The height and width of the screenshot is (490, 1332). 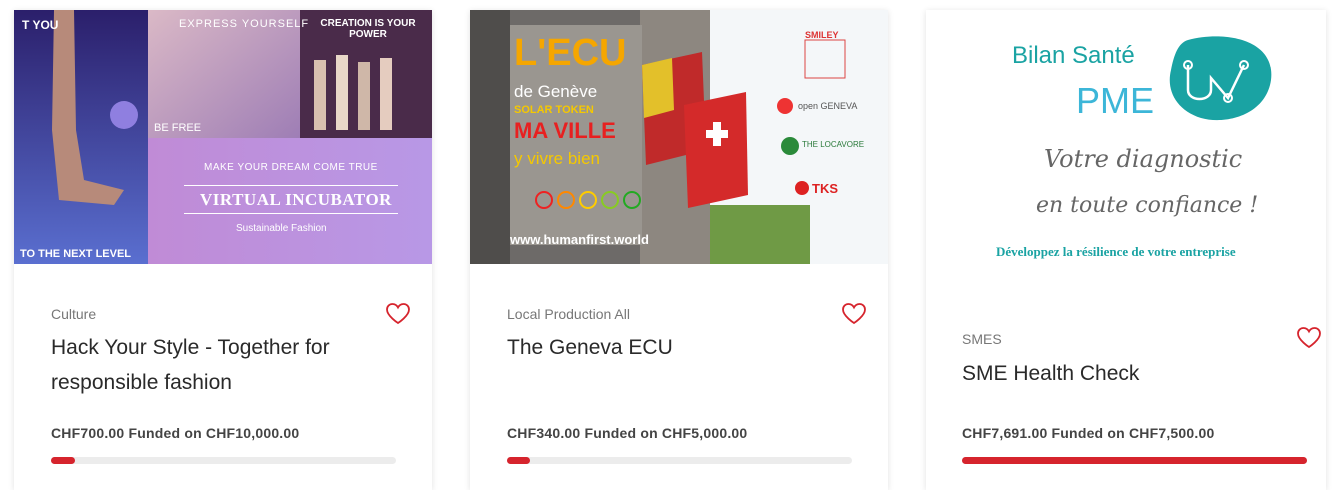 I want to click on funding-status: CHF340.00 Funded on CHF5,000.00, so click(x=627, y=433).